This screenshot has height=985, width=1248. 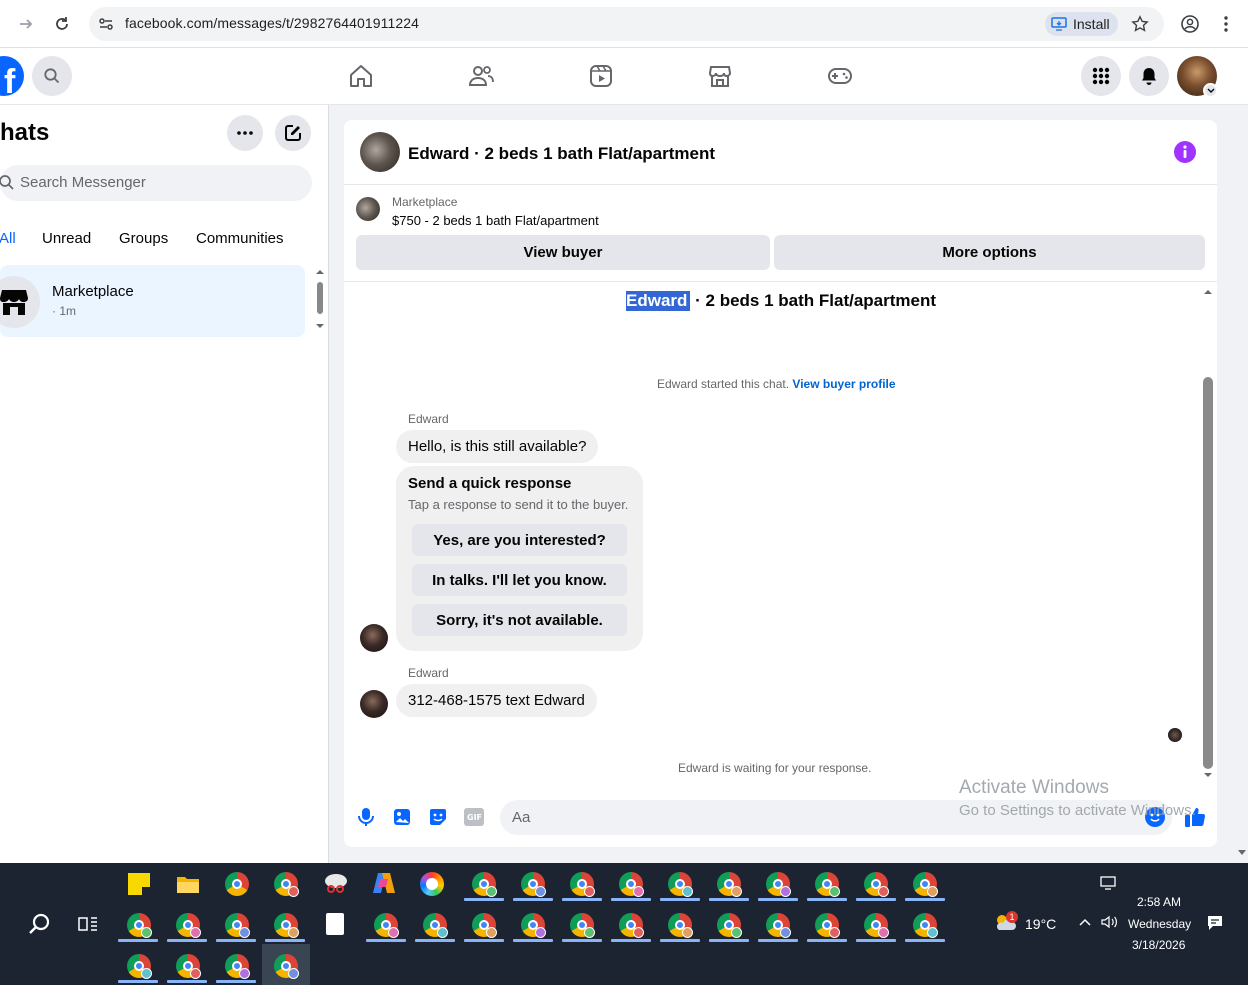 I want to click on chat-title: Edward · 2 beds 1 bath Flat/apartment, so click(x=561, y=154).